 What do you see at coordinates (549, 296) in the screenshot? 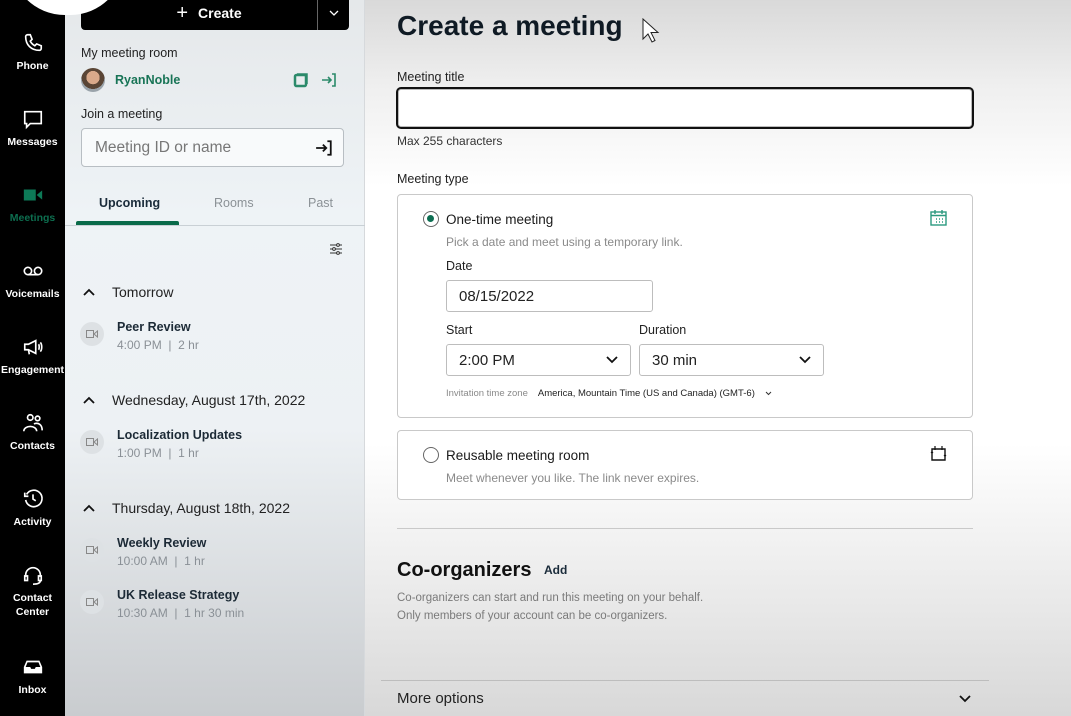
I see `date-input: 08/15/2022` at bounding box center [549, 296].